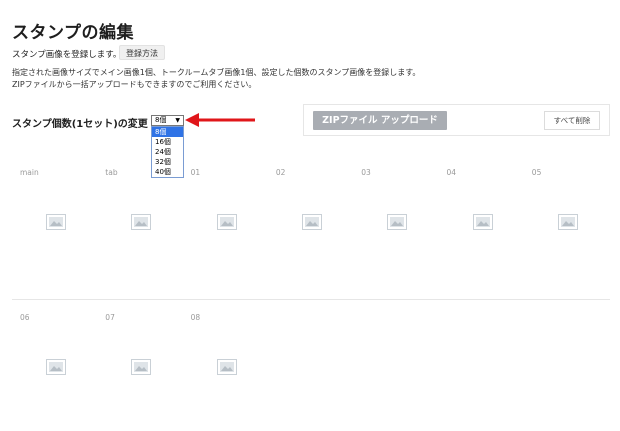  Describe the element at coordinates (139, 233) in the screenshot. I see `stamp-slot: tab` at that location.